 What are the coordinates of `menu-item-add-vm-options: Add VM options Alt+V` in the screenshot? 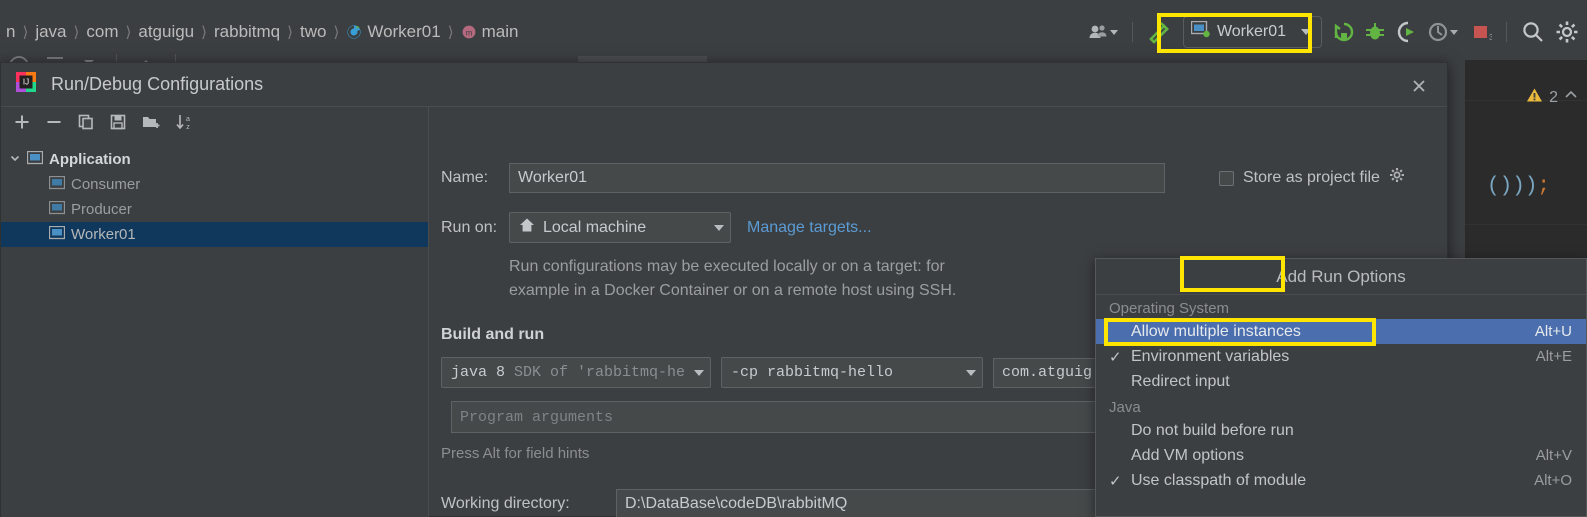 It's located at (1341, 455).